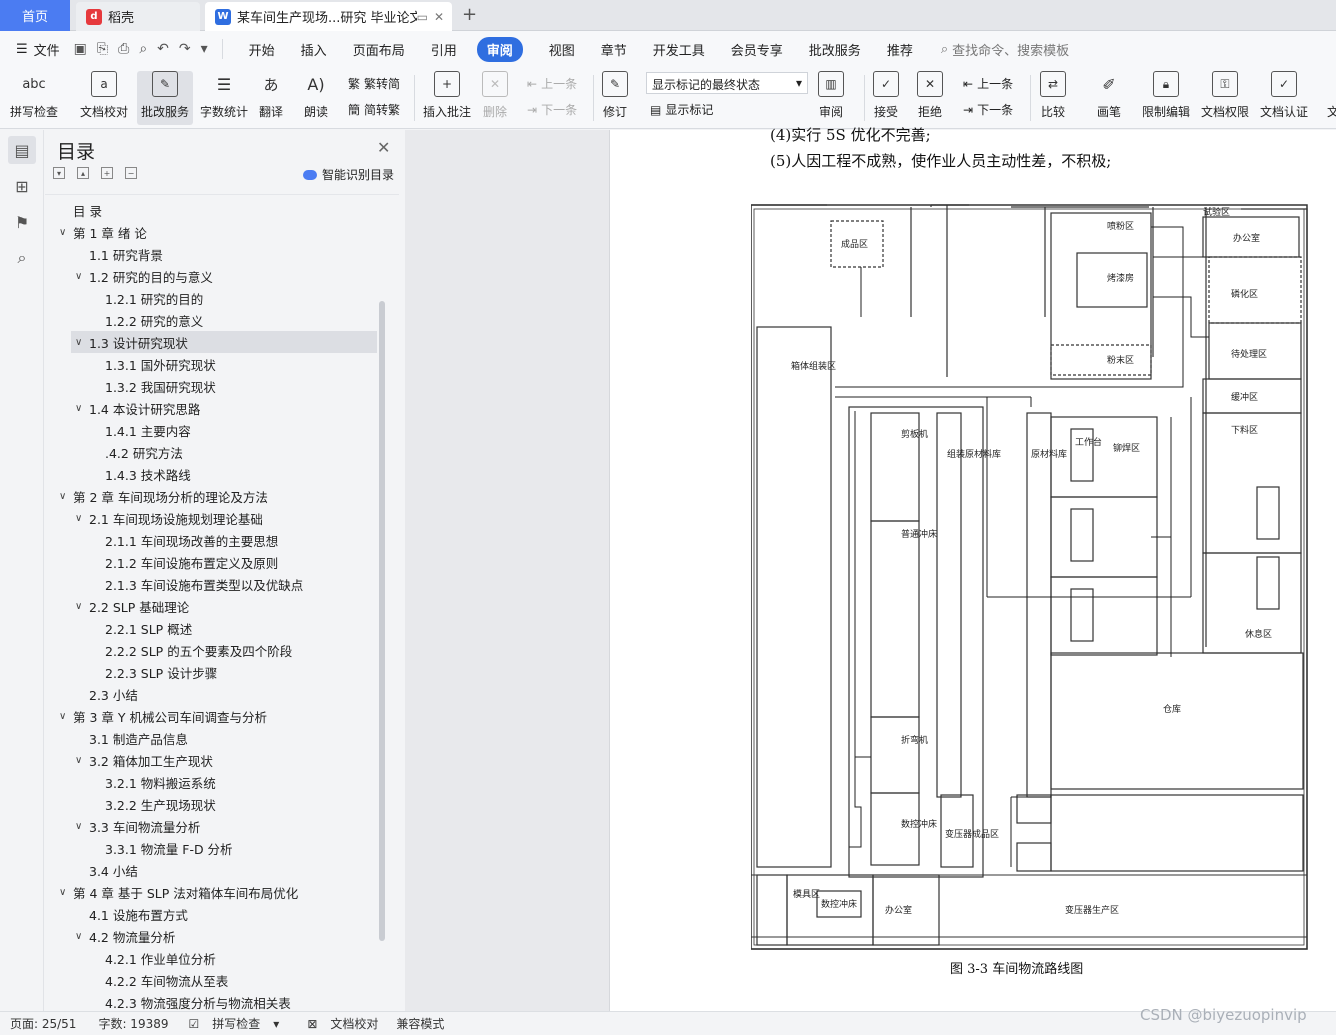  What do you see at coordinates (153, 782) in the screenshot?
I see `toc-item: 3.2.1 物料搬运系统` at bounding box center [153, 782].